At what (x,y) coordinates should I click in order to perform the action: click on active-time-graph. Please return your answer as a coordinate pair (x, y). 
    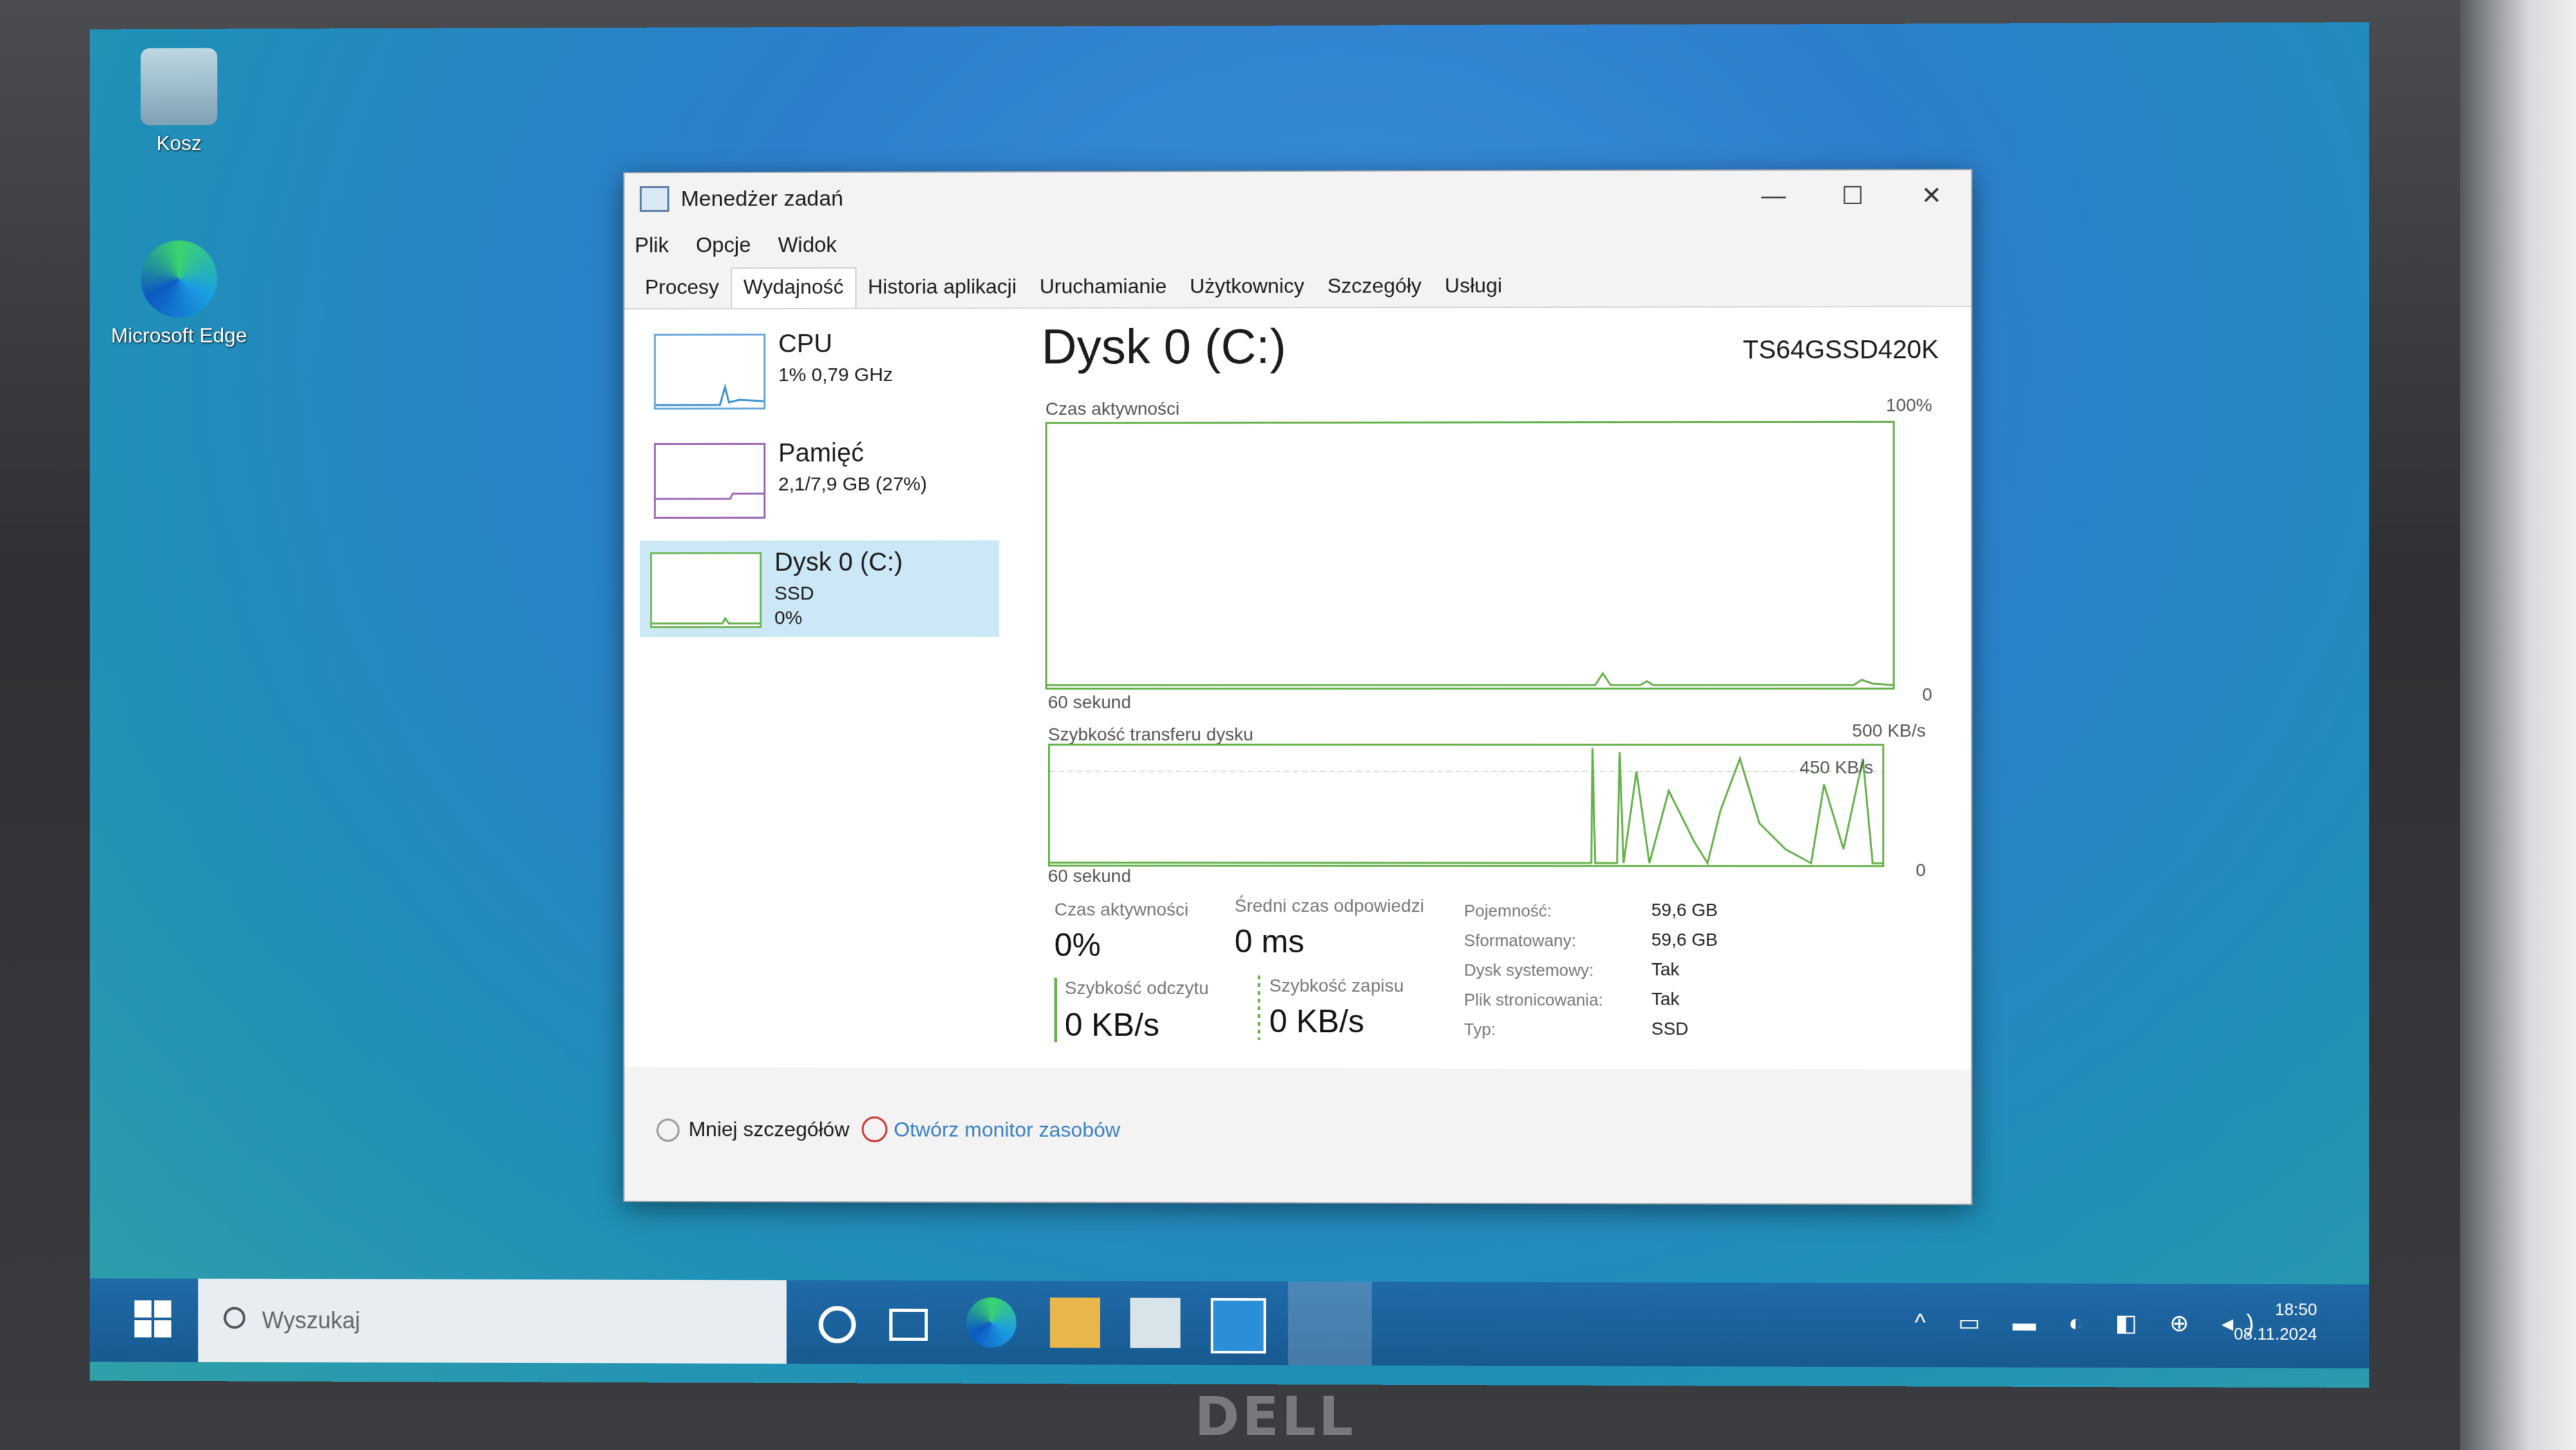
    Looking at the image, I should click on (1470, 555).